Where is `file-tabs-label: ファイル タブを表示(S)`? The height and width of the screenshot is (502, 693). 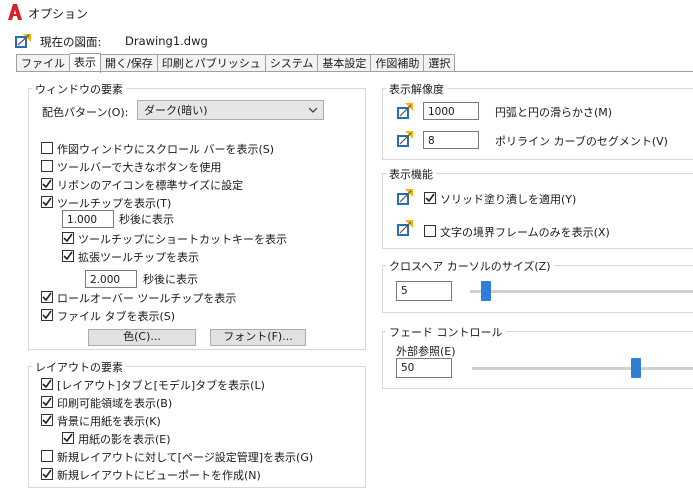
file-tabs-label: ファイル タブを表示(S) is located at coordinates (116, 316).